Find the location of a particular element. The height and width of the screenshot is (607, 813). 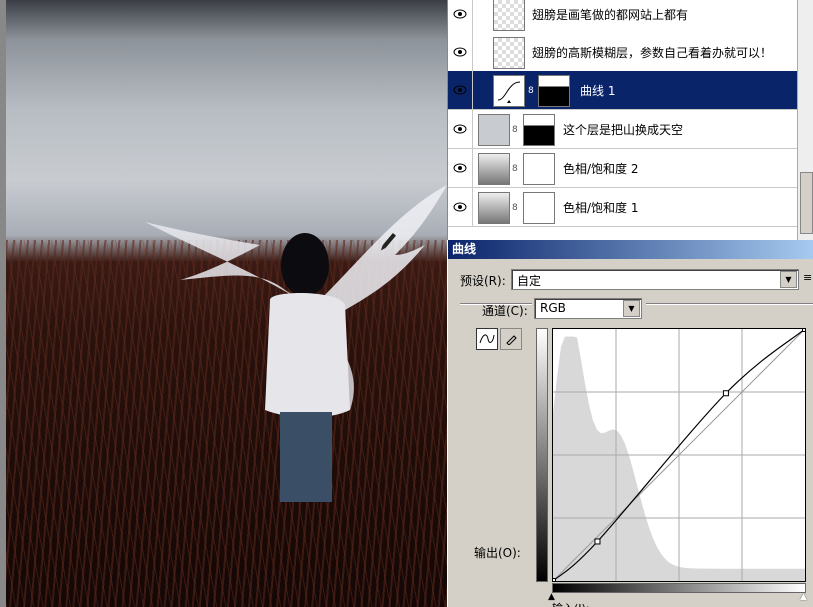

layer-row-sky-replace: 8 这个层是把山换成天空 is located at coordinates (623, 129).